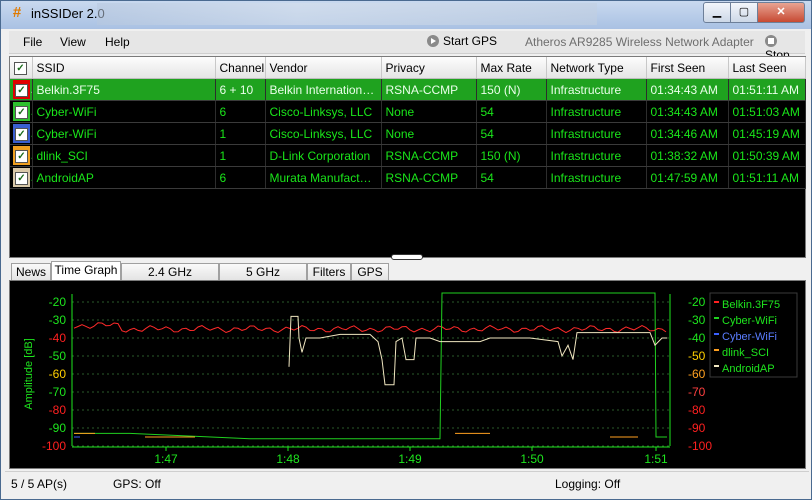 The image size is (812, 500). What do you see at coordinates (767, 133) in the screenshot?
I see `cell-last-seen: 01:45:19 AM` at bounding box center [767, 133].